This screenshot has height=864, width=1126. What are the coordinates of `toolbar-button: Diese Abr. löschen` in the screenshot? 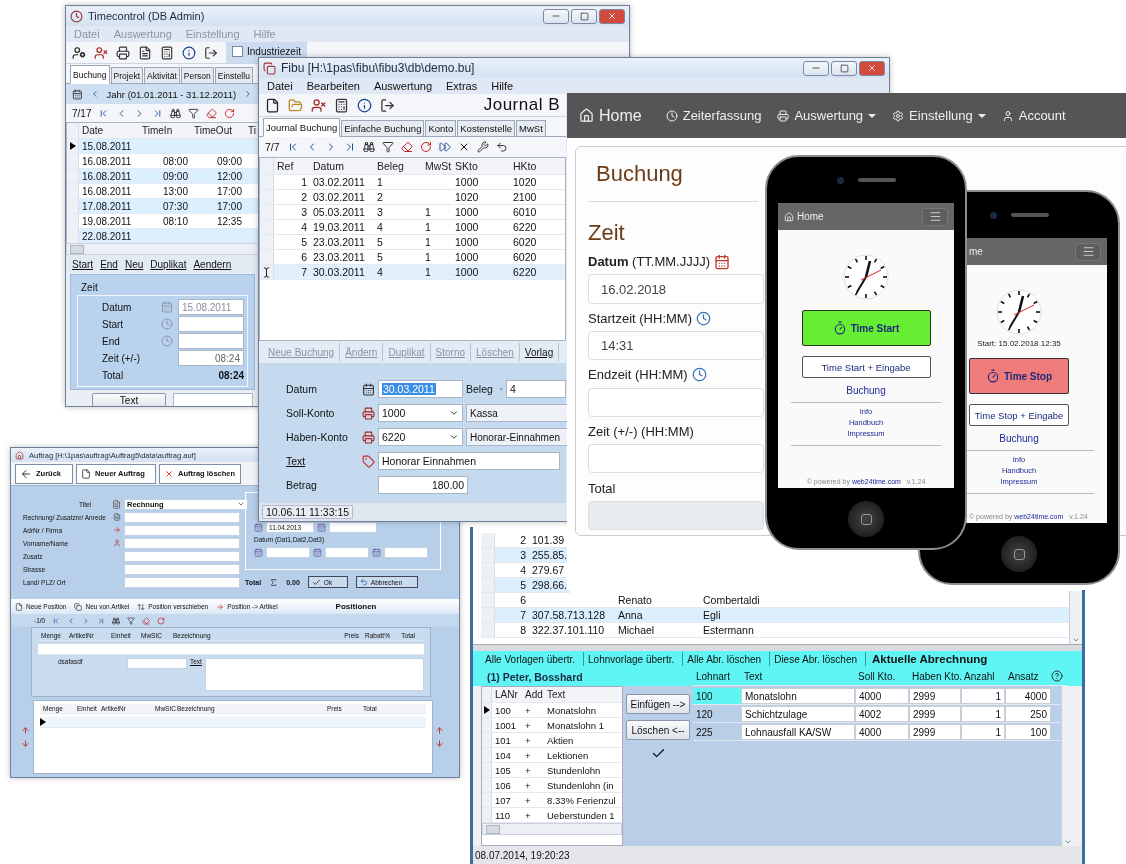 It's located at (818, 659).